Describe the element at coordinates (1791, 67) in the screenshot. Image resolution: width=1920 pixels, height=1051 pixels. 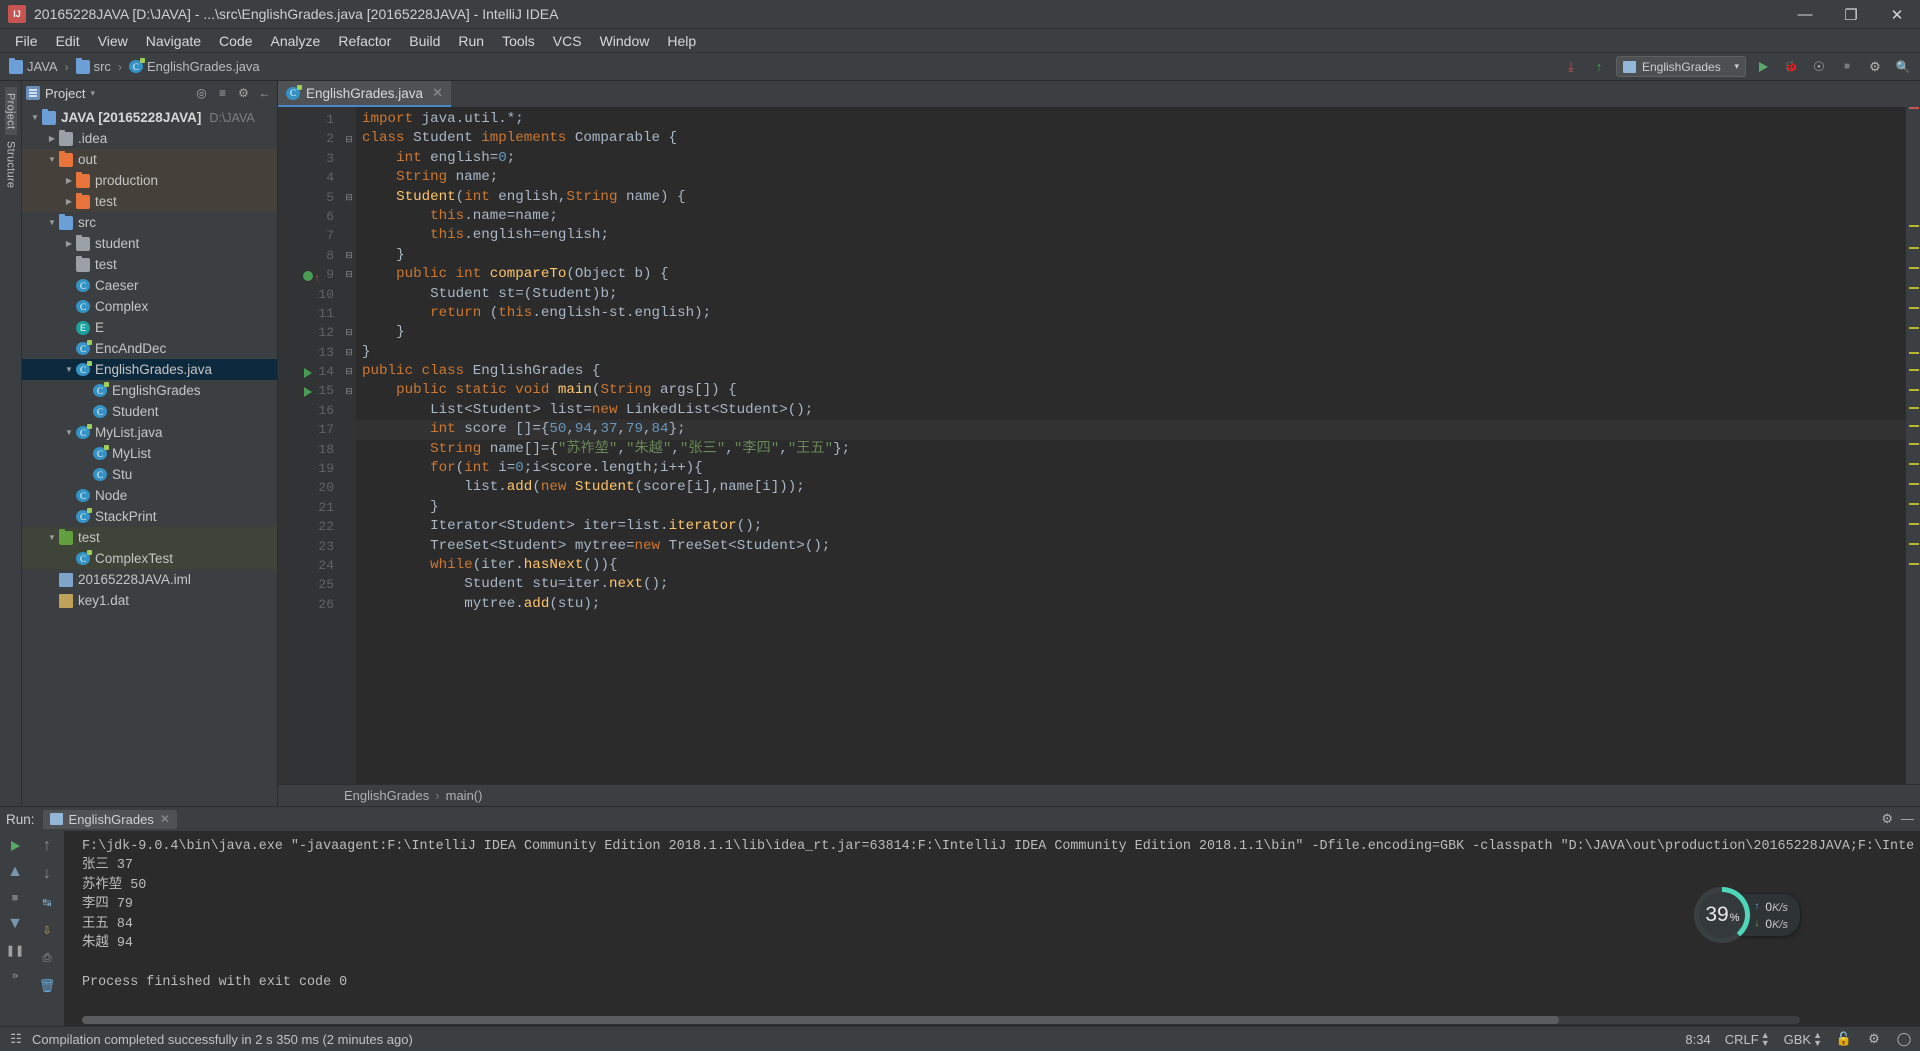
I see `debug-button: 🐞` at that location.